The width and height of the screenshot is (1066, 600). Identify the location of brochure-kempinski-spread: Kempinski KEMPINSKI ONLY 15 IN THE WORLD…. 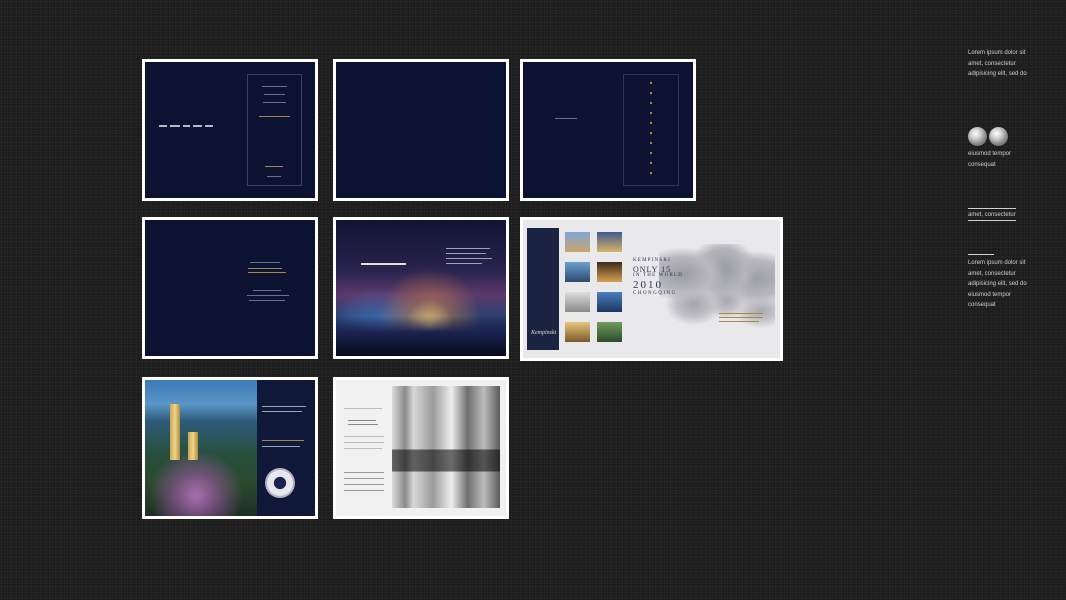
(651, 289).